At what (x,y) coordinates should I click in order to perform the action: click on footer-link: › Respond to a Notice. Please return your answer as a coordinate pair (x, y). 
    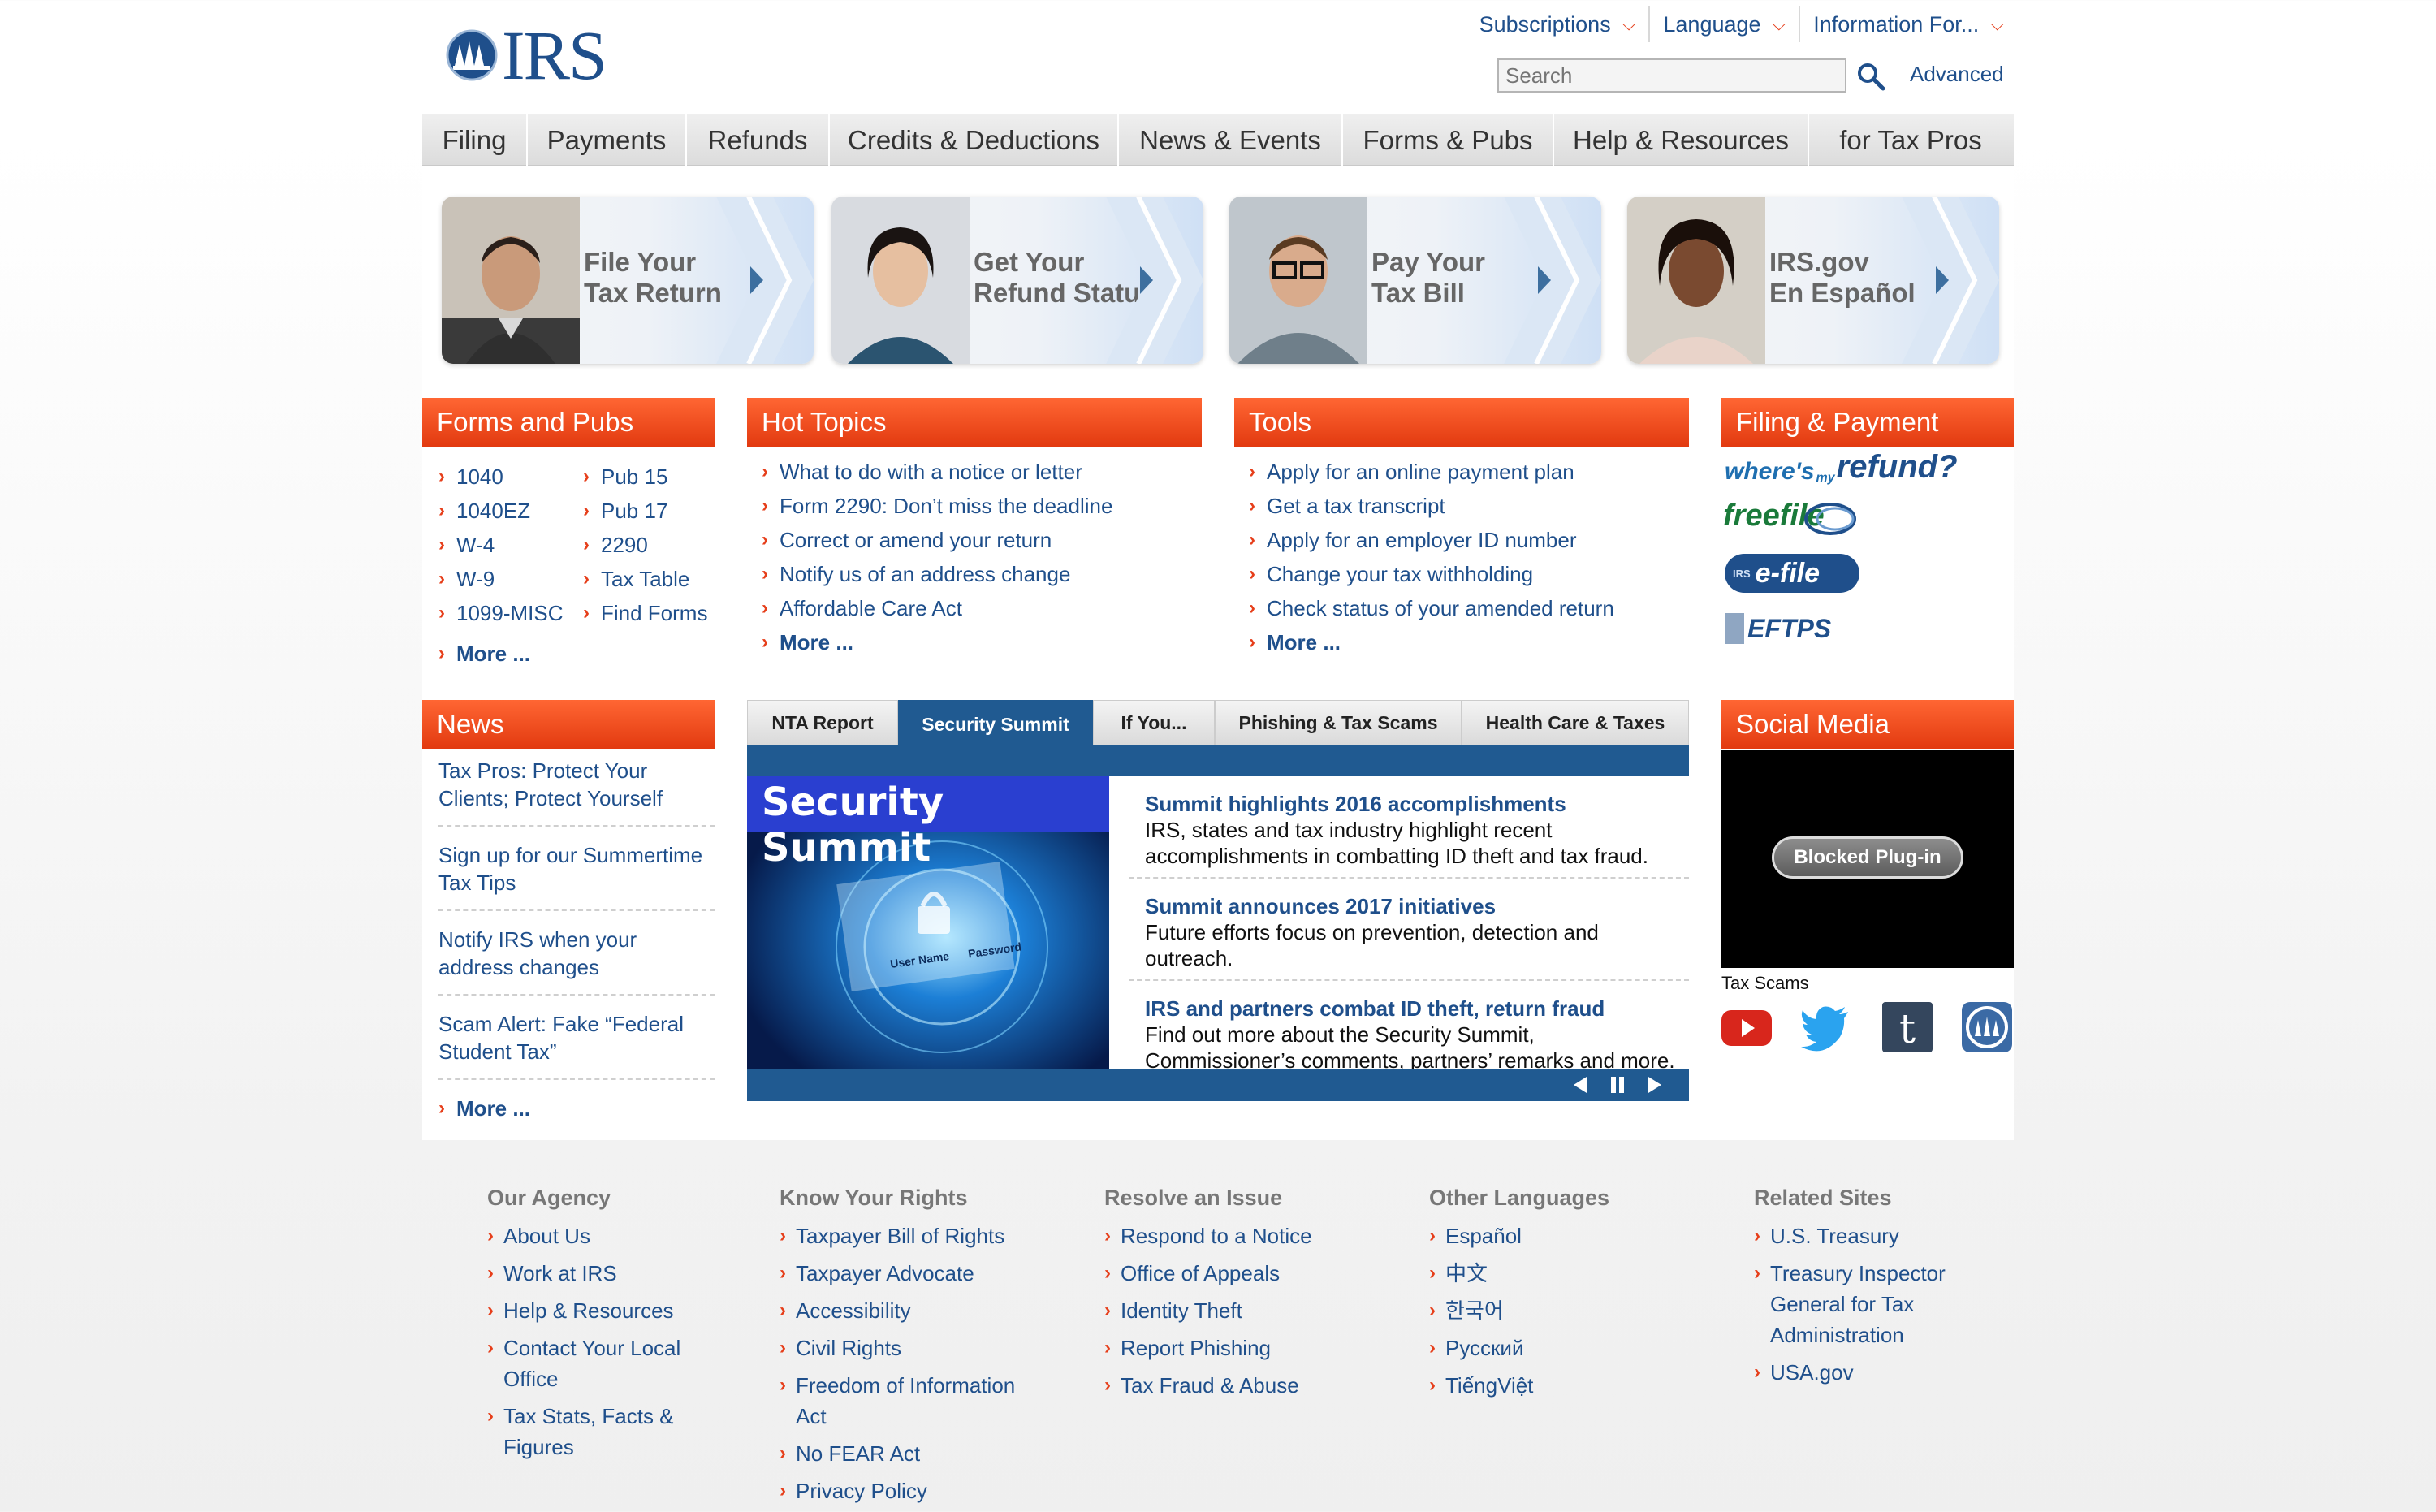
    Looking at the image, I should click on (1234, 1235).